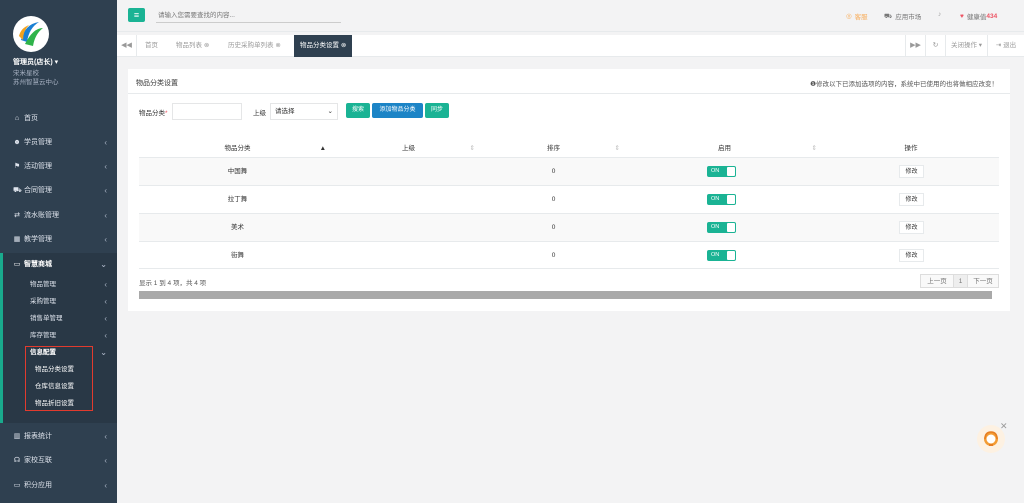 The width and height of the screenshot is (1024, 503). I want to click on sidebar-item-smart-mall: ▭ 智慧商城 ⌄, so click(58, 264).